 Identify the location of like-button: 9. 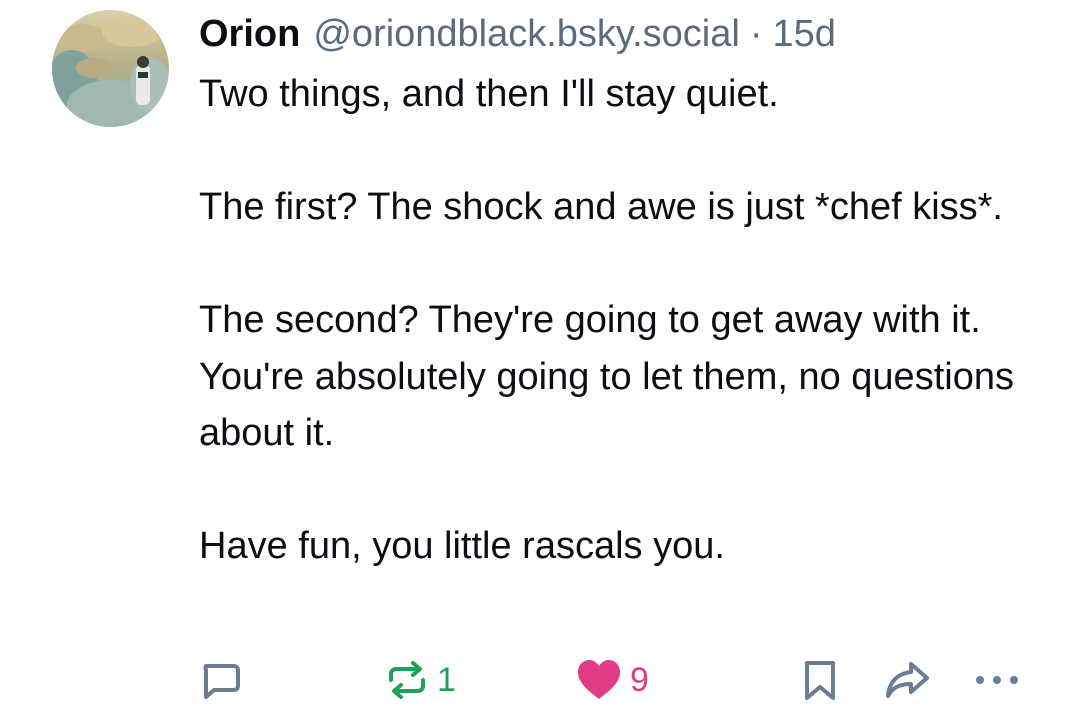
(612, 680).